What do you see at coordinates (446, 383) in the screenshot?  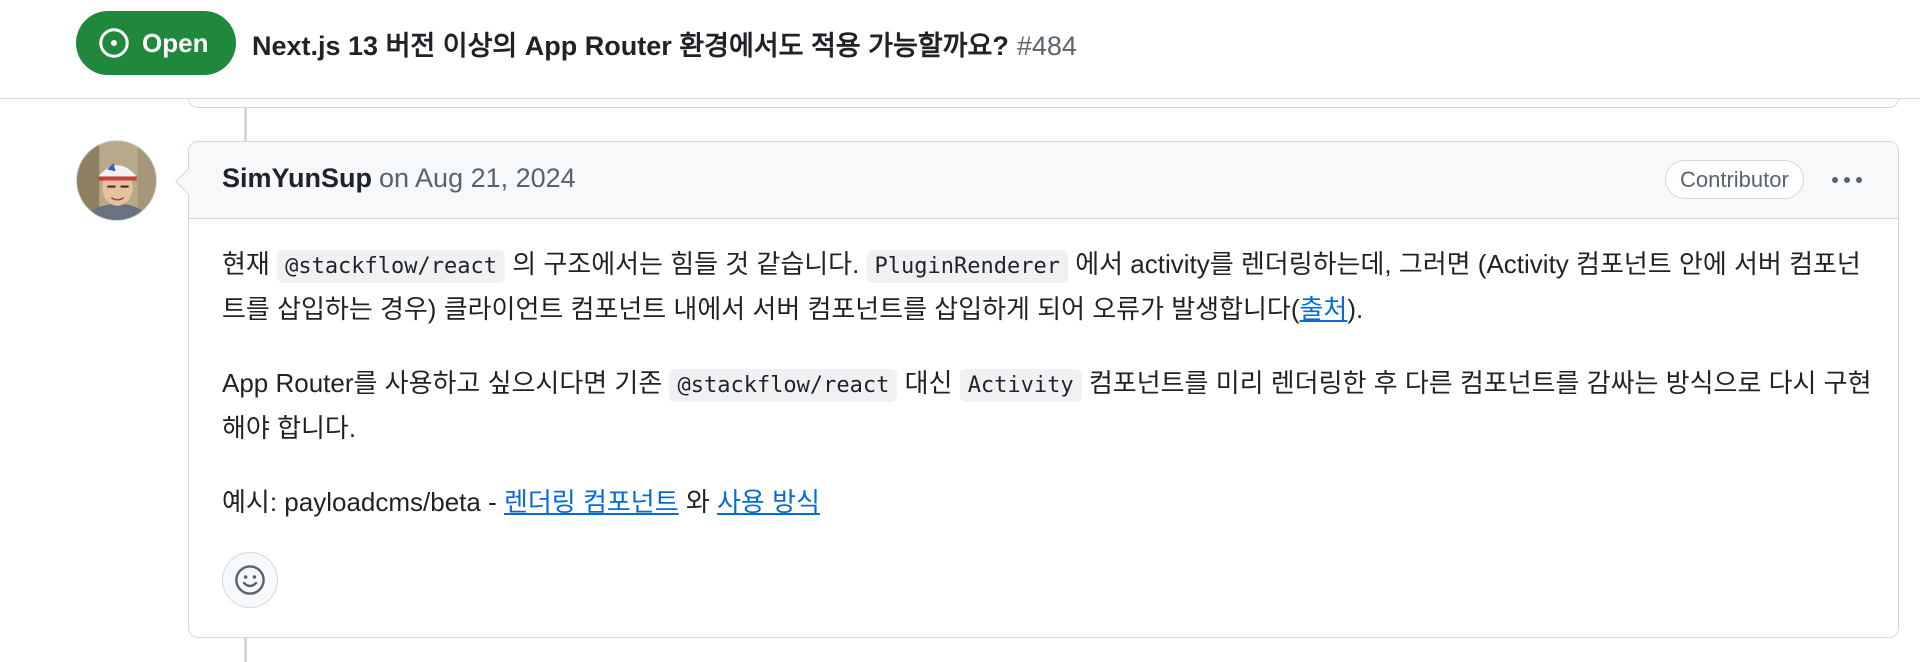 I see `text-segment: App Router를 사용하고 싶으시다면 기존` at bounding box center [446, 383].